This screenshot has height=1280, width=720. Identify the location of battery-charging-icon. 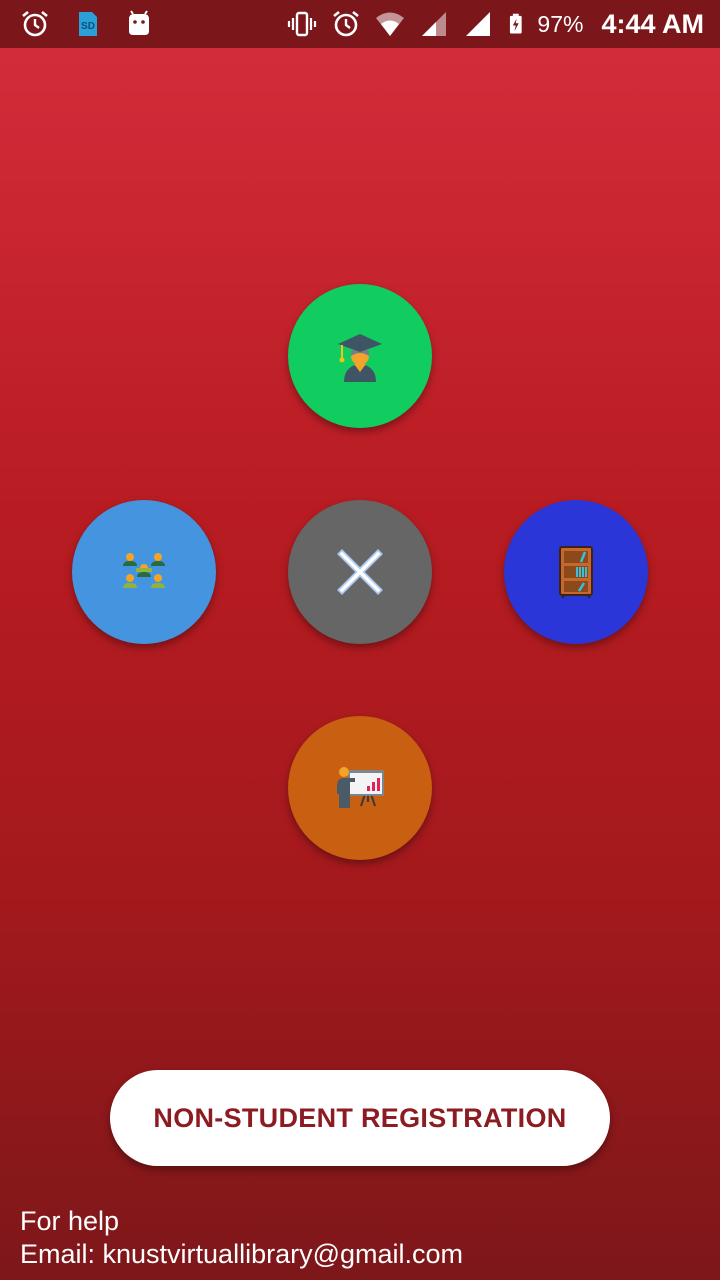
(516, 23).